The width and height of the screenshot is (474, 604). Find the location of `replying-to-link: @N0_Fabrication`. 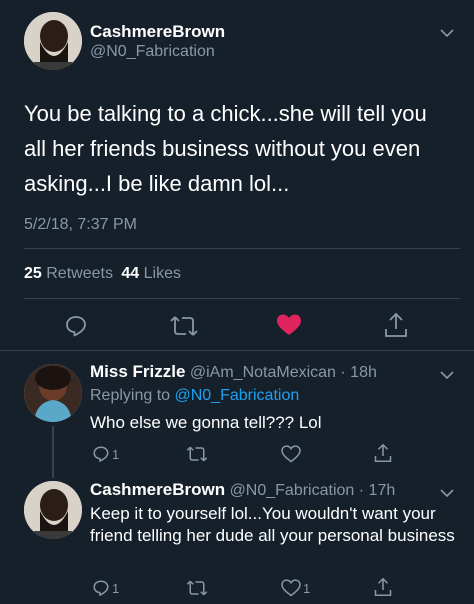

replying-to-link: @N0_Fabrication is located at coordinates (237, 395).